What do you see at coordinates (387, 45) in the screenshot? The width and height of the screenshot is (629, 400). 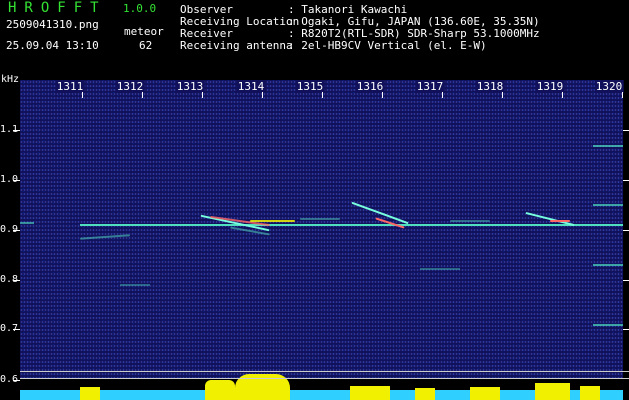 I see `antenna-value: : 2el-HB9CV Vertical (el. E-W)` at bounding box center [387, 45].